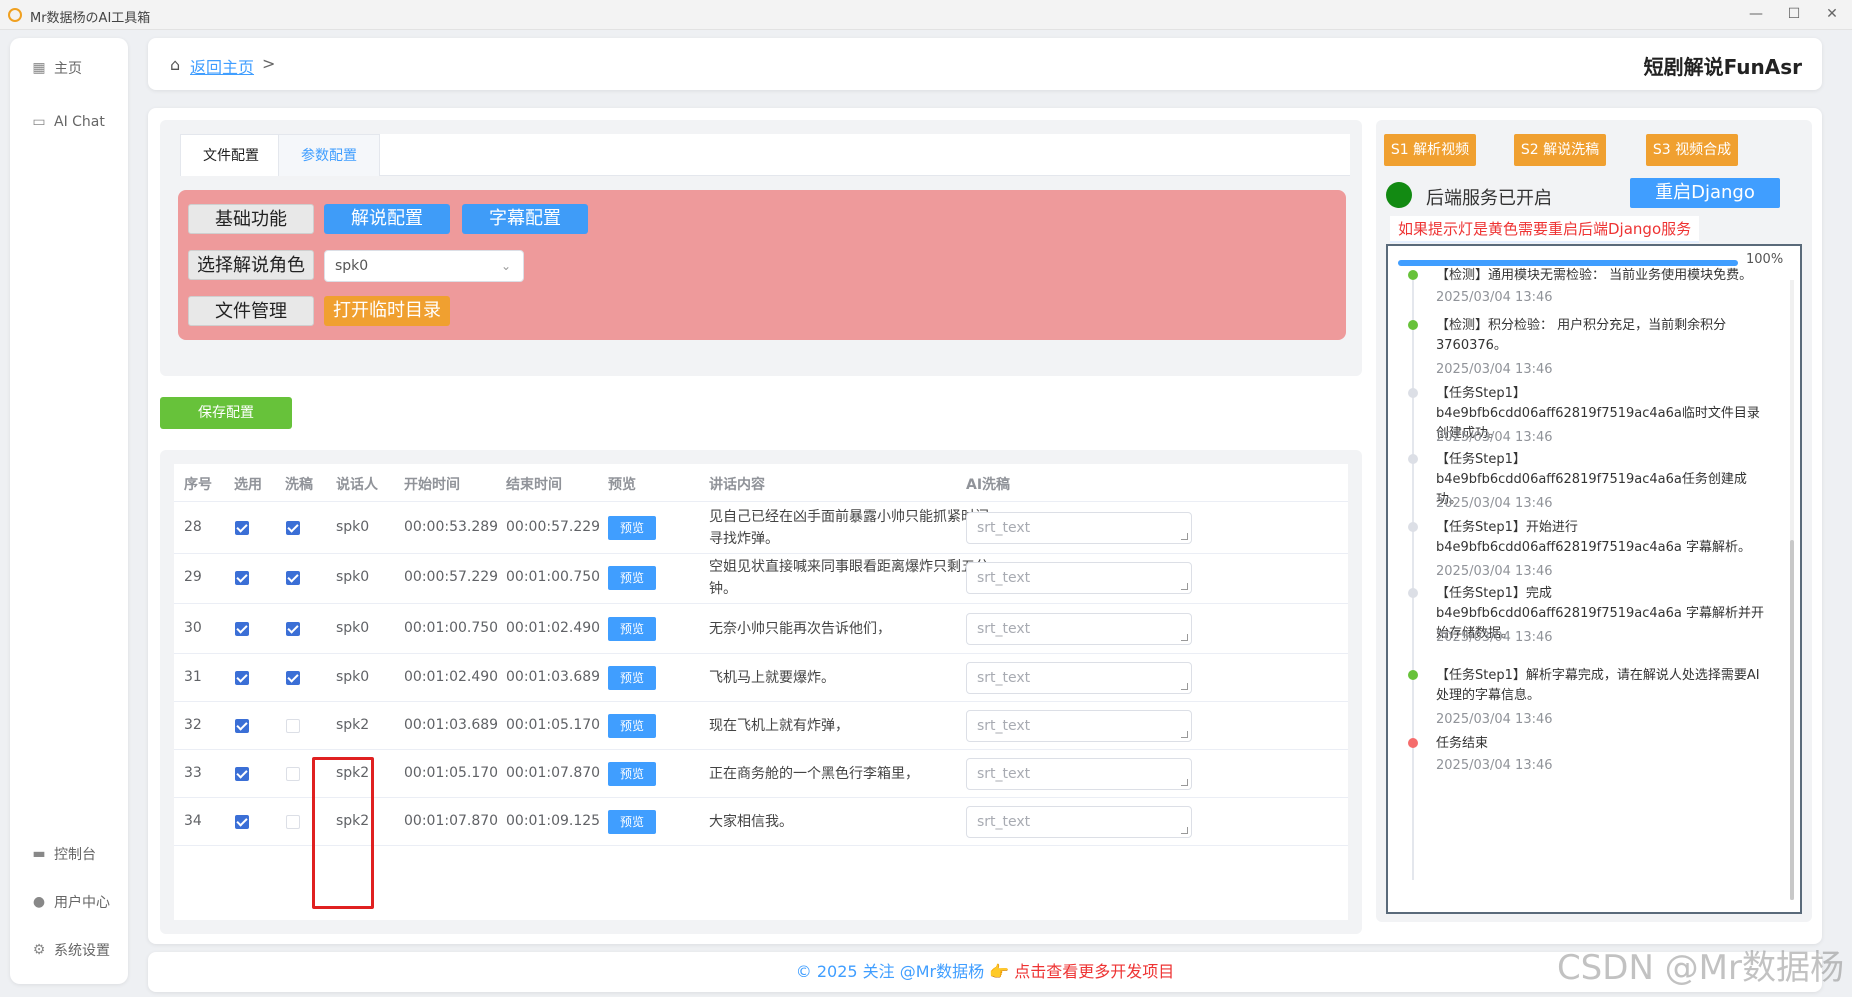 This screenshot has height=997, width=1852. What do you see at coordinates (814, 774) in the screenshot?
I see `speech-content-cell: 正在商务舱的一个黑色行李箱里，` at bounding box center [814, 774].